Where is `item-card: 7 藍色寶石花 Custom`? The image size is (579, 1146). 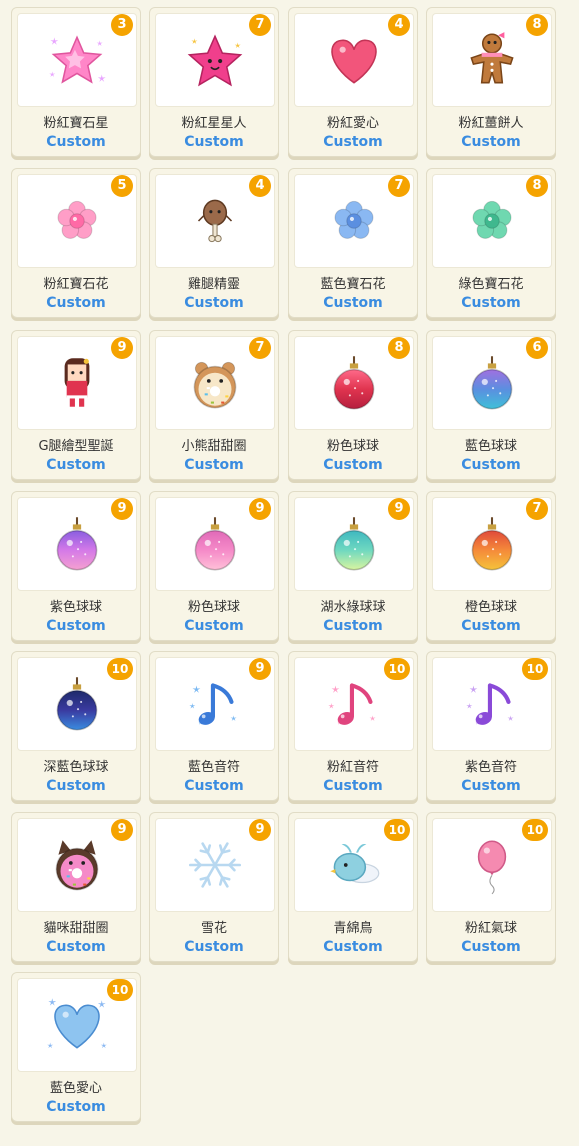 item-card: 7 藍色寶石花 Custom is located at coordinates (353, 243).